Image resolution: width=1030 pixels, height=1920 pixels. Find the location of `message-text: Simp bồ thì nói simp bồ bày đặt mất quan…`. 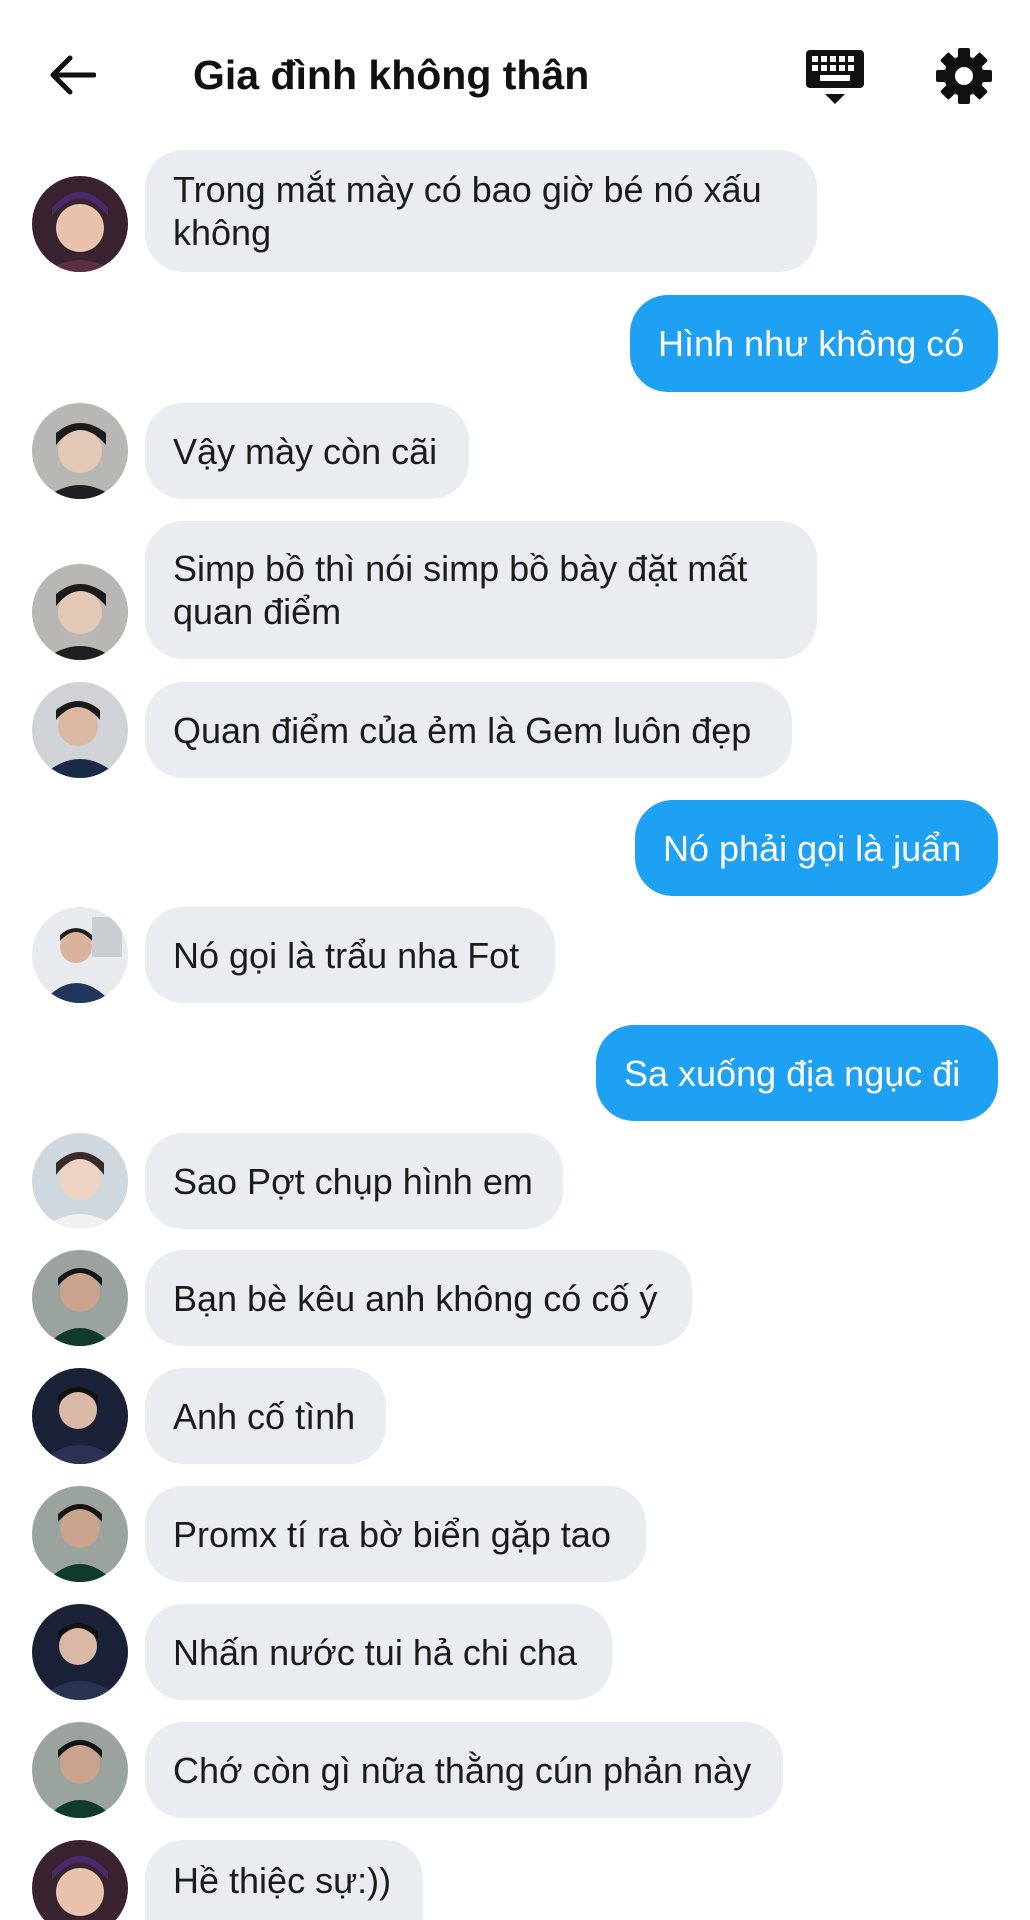

message-text: Simp bồ thì nói simp bồ bày đặt mất quan… is located at coordinates (460, 590).